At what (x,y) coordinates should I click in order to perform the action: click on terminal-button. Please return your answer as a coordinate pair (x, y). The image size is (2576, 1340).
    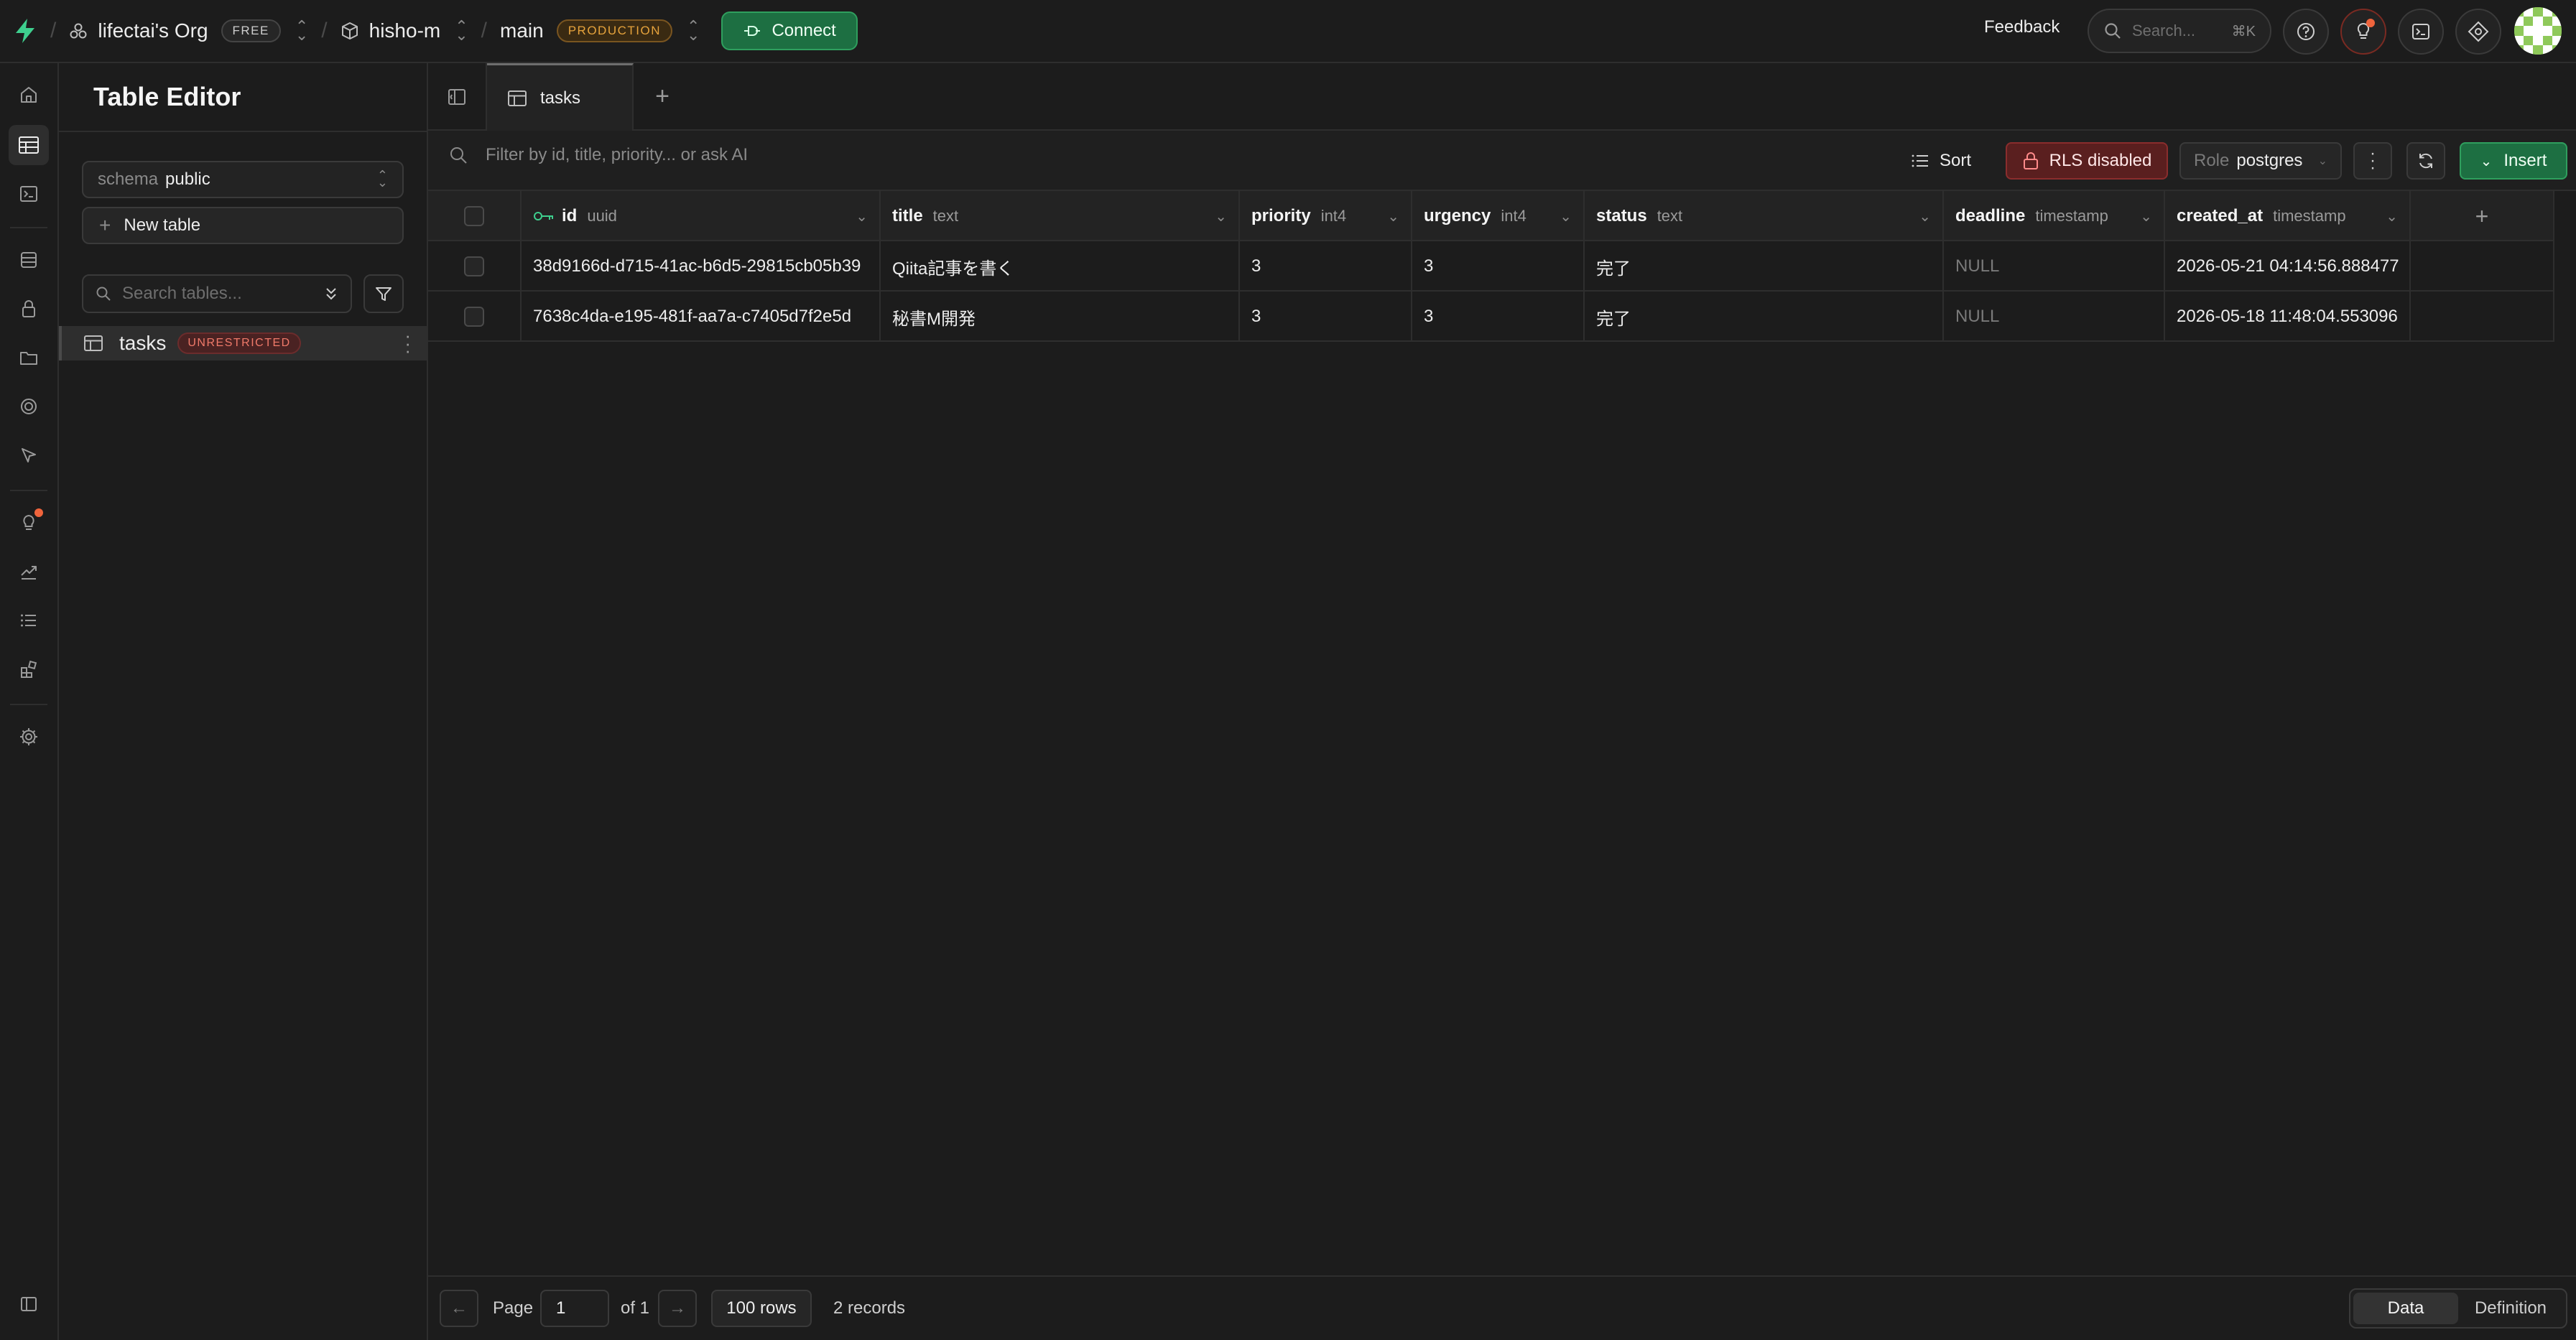
    Looking at the image, I should click on (2421, 32).